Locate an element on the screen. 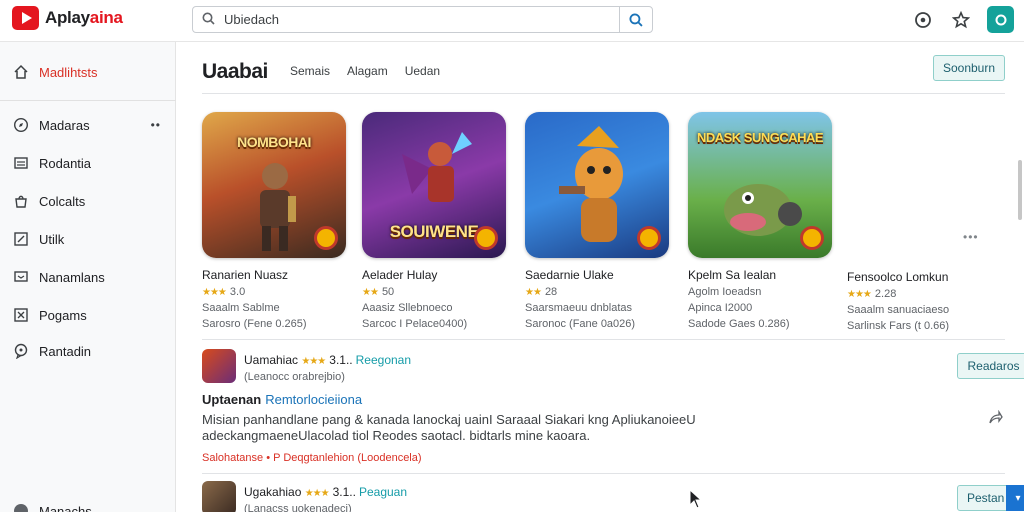  search-input is located at coordinates (421, 19).